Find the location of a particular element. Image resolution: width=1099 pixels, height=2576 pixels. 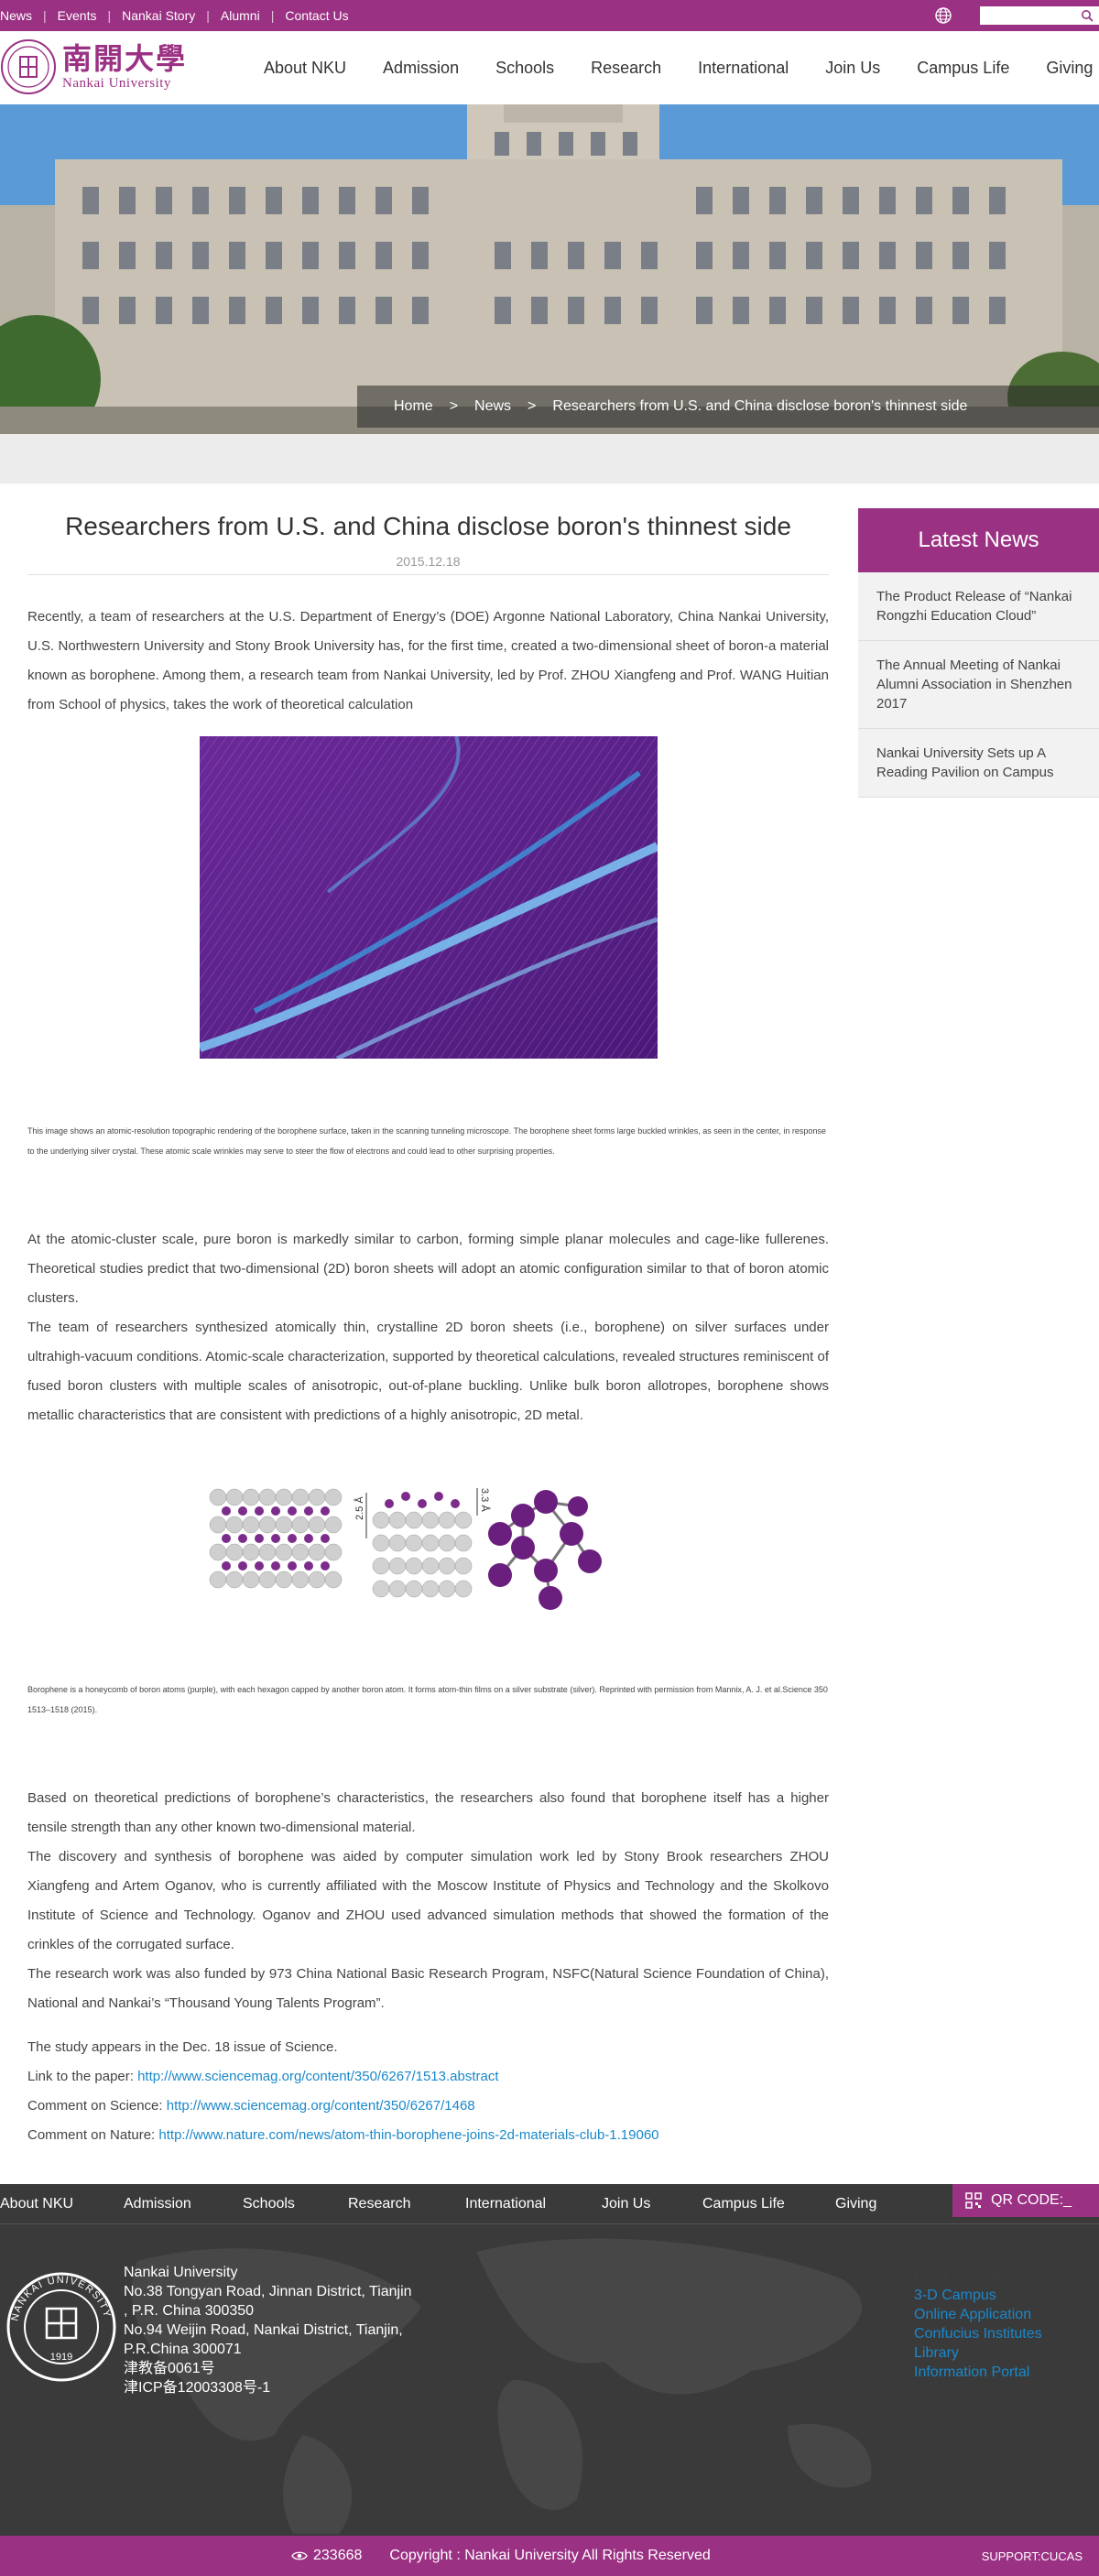

nav-item-about-nku: About NKU is located at coordinates (305, 68).